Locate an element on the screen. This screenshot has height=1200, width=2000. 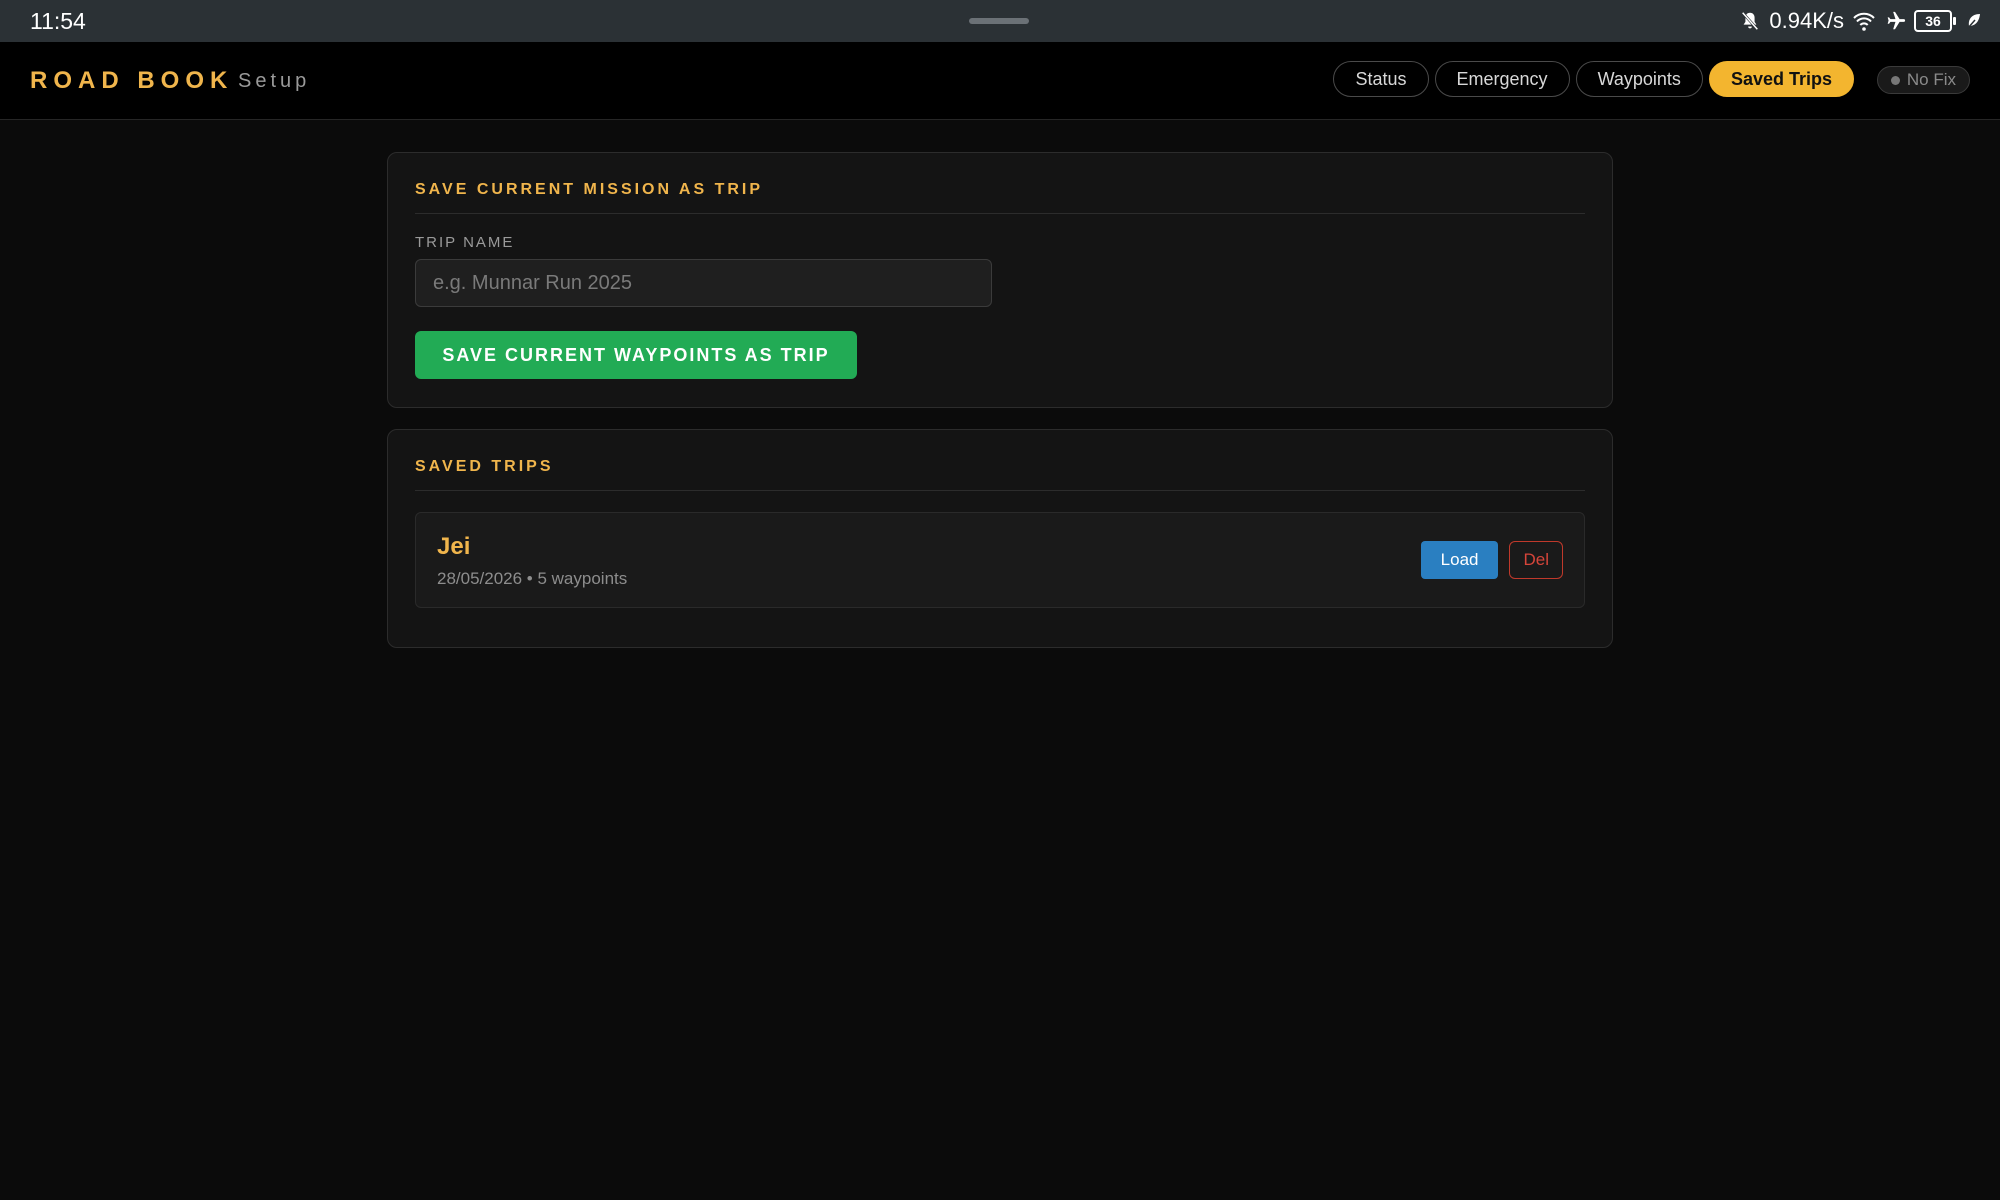
clock: 11:54 is located at coordinates (58, 21).